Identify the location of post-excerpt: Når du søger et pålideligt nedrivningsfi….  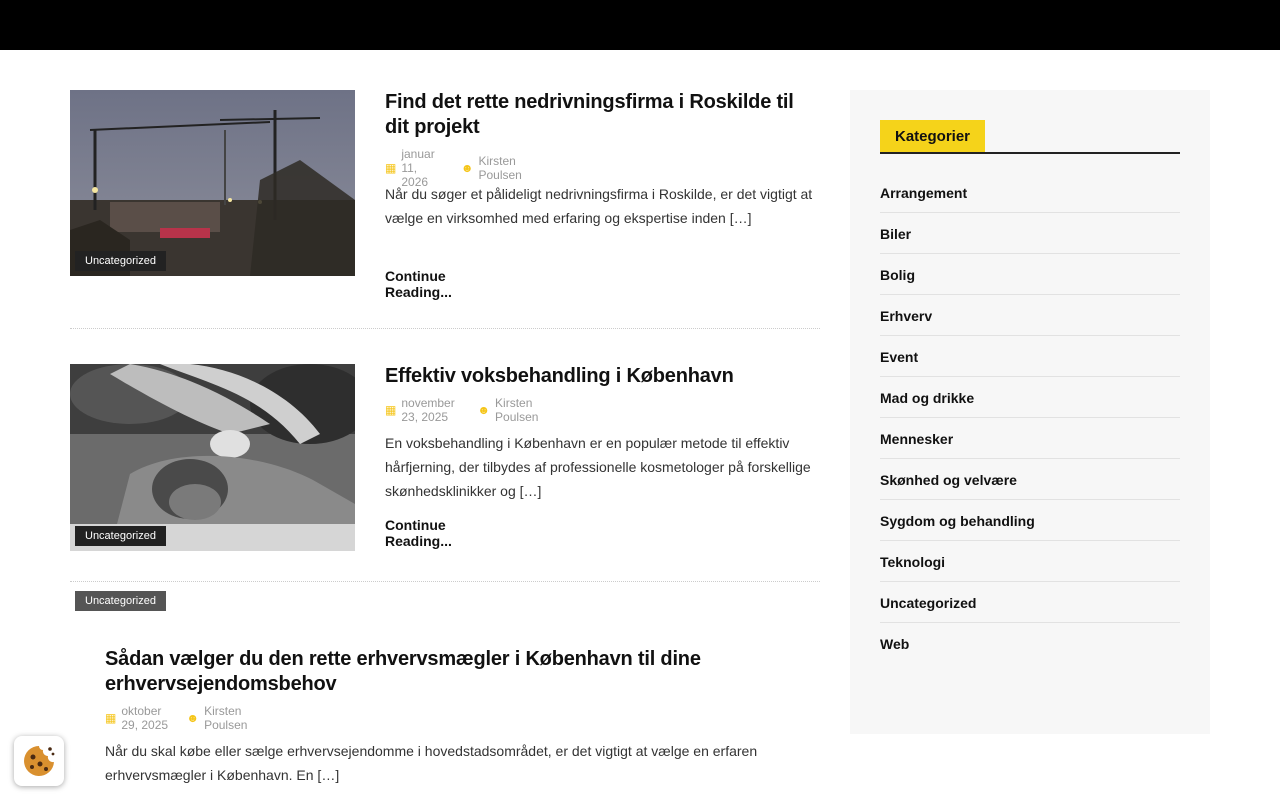
(599, 206).